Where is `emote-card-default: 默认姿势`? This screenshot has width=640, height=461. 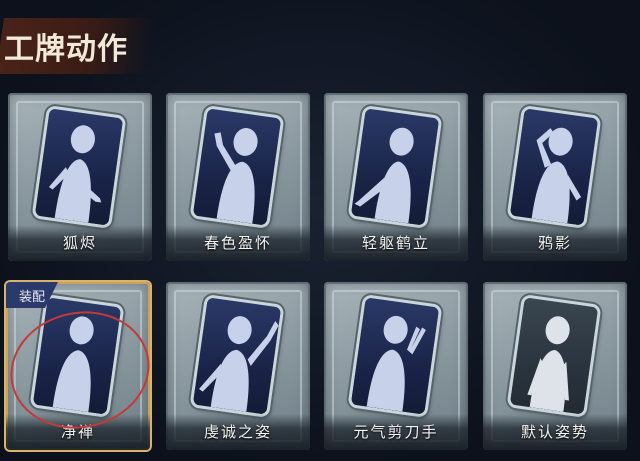
emote-card-default: 默认姿势 is located at coordinates (555, 366).